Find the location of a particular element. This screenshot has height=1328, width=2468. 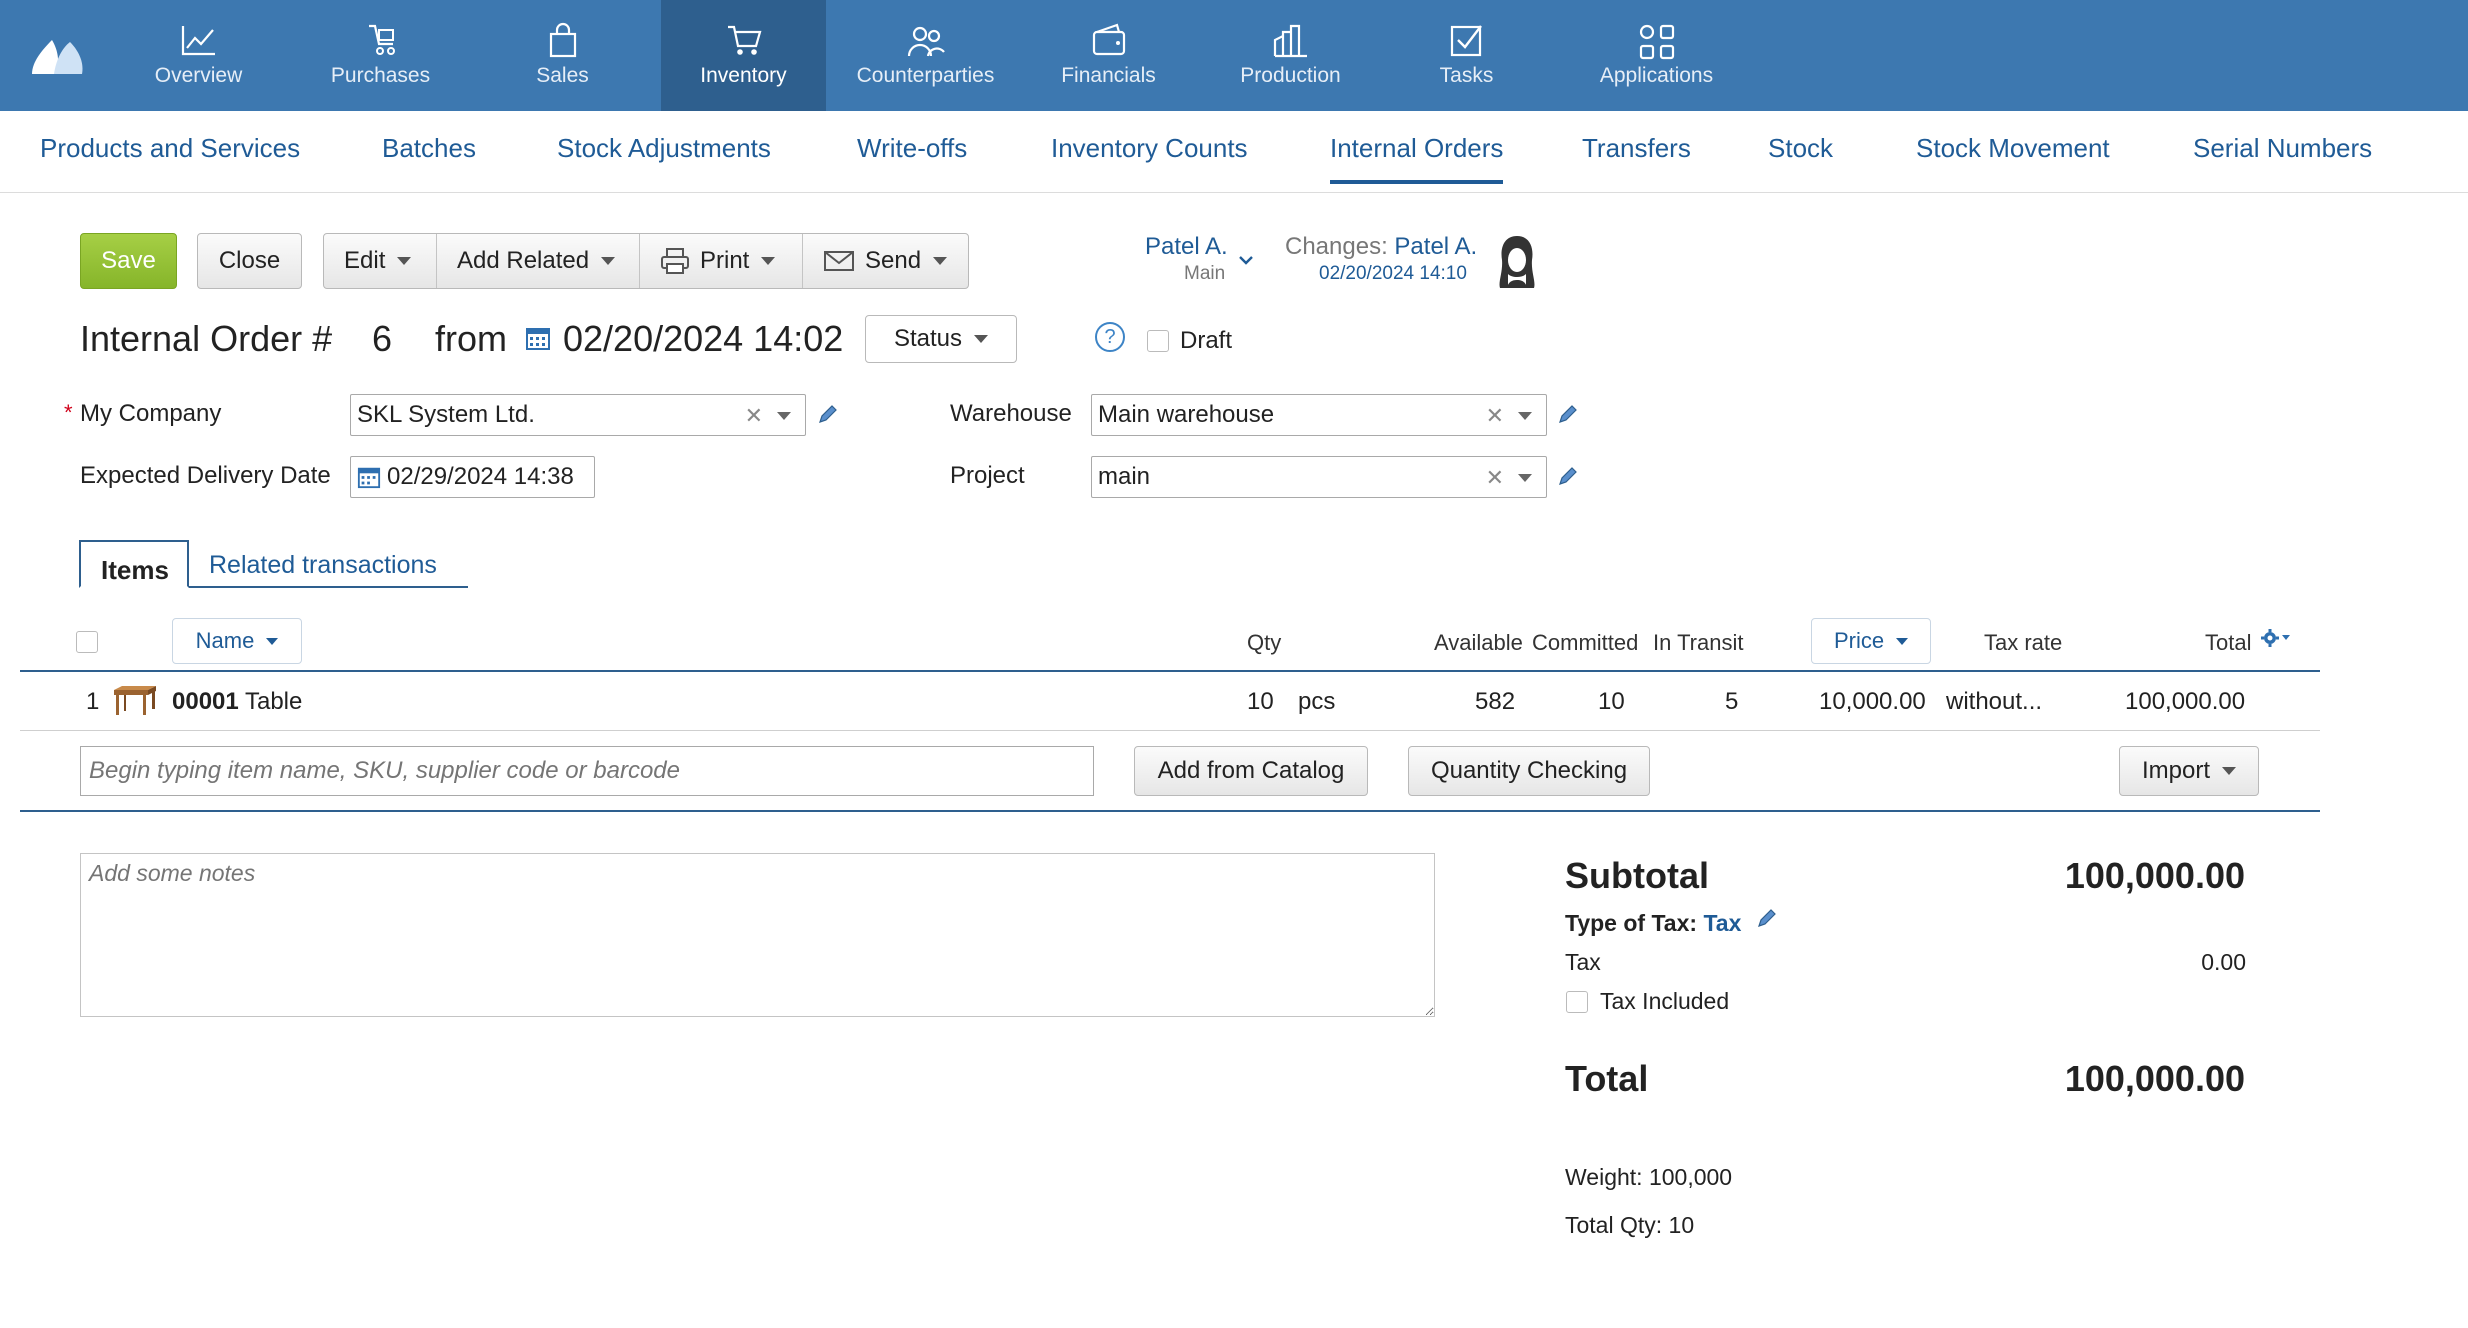

my-company-select: SKL System Ltd. ✕ is located at coordinates (578, 415).